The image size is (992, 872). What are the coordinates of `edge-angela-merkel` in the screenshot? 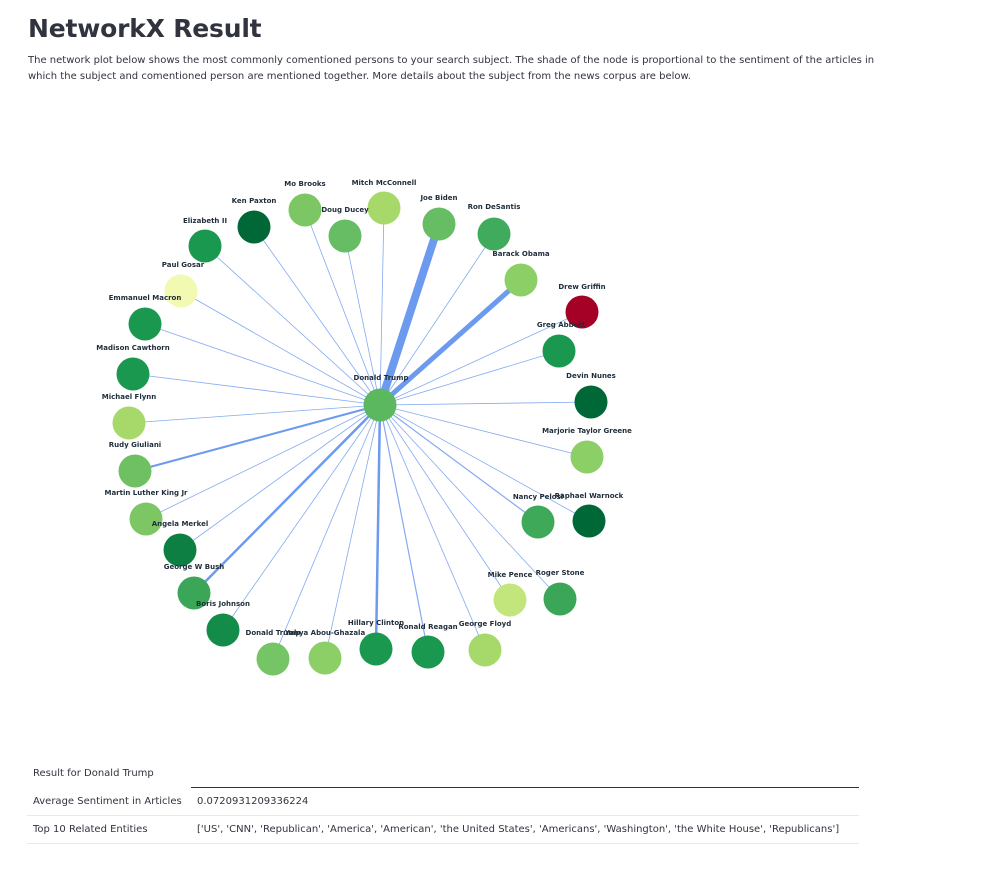 It's located at (280, 477).